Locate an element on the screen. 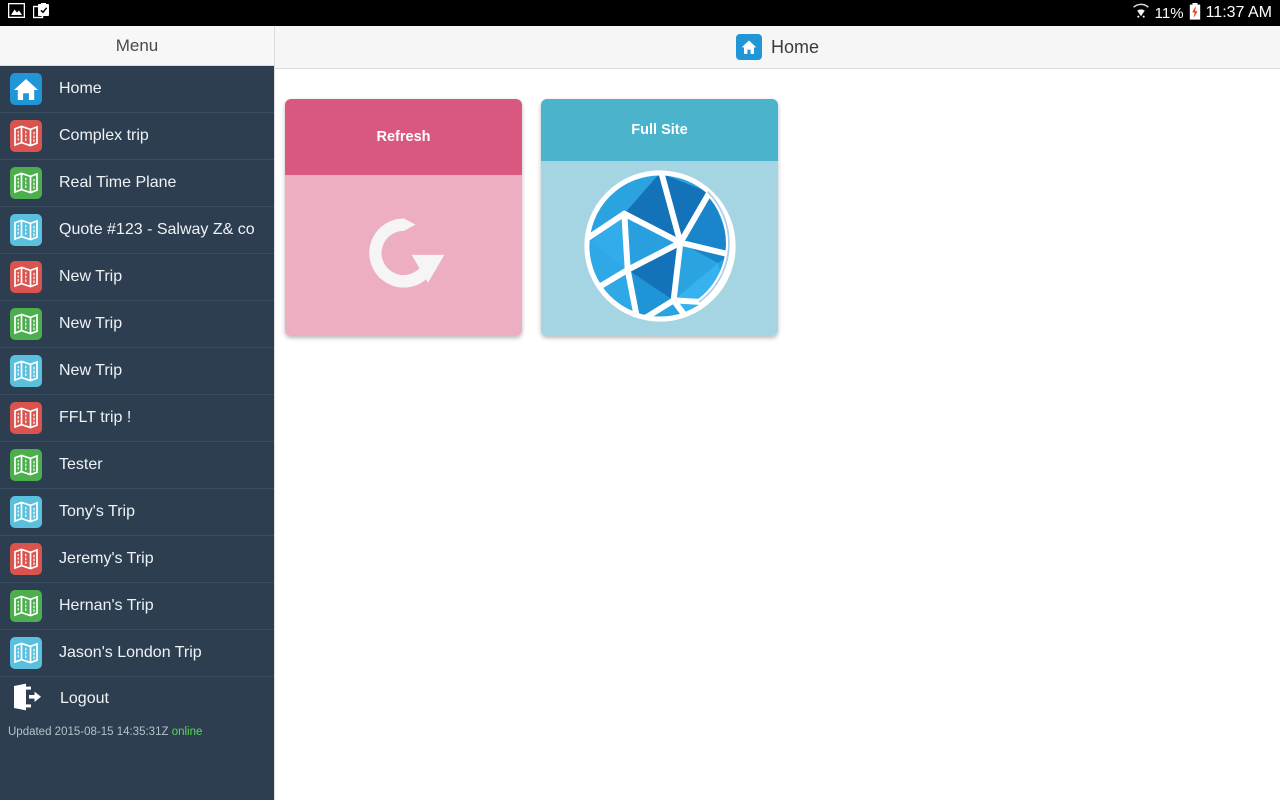 The height and width of the screenshot is (800, 1280). screenshot-image-icon is located at coordinates (16, 12).